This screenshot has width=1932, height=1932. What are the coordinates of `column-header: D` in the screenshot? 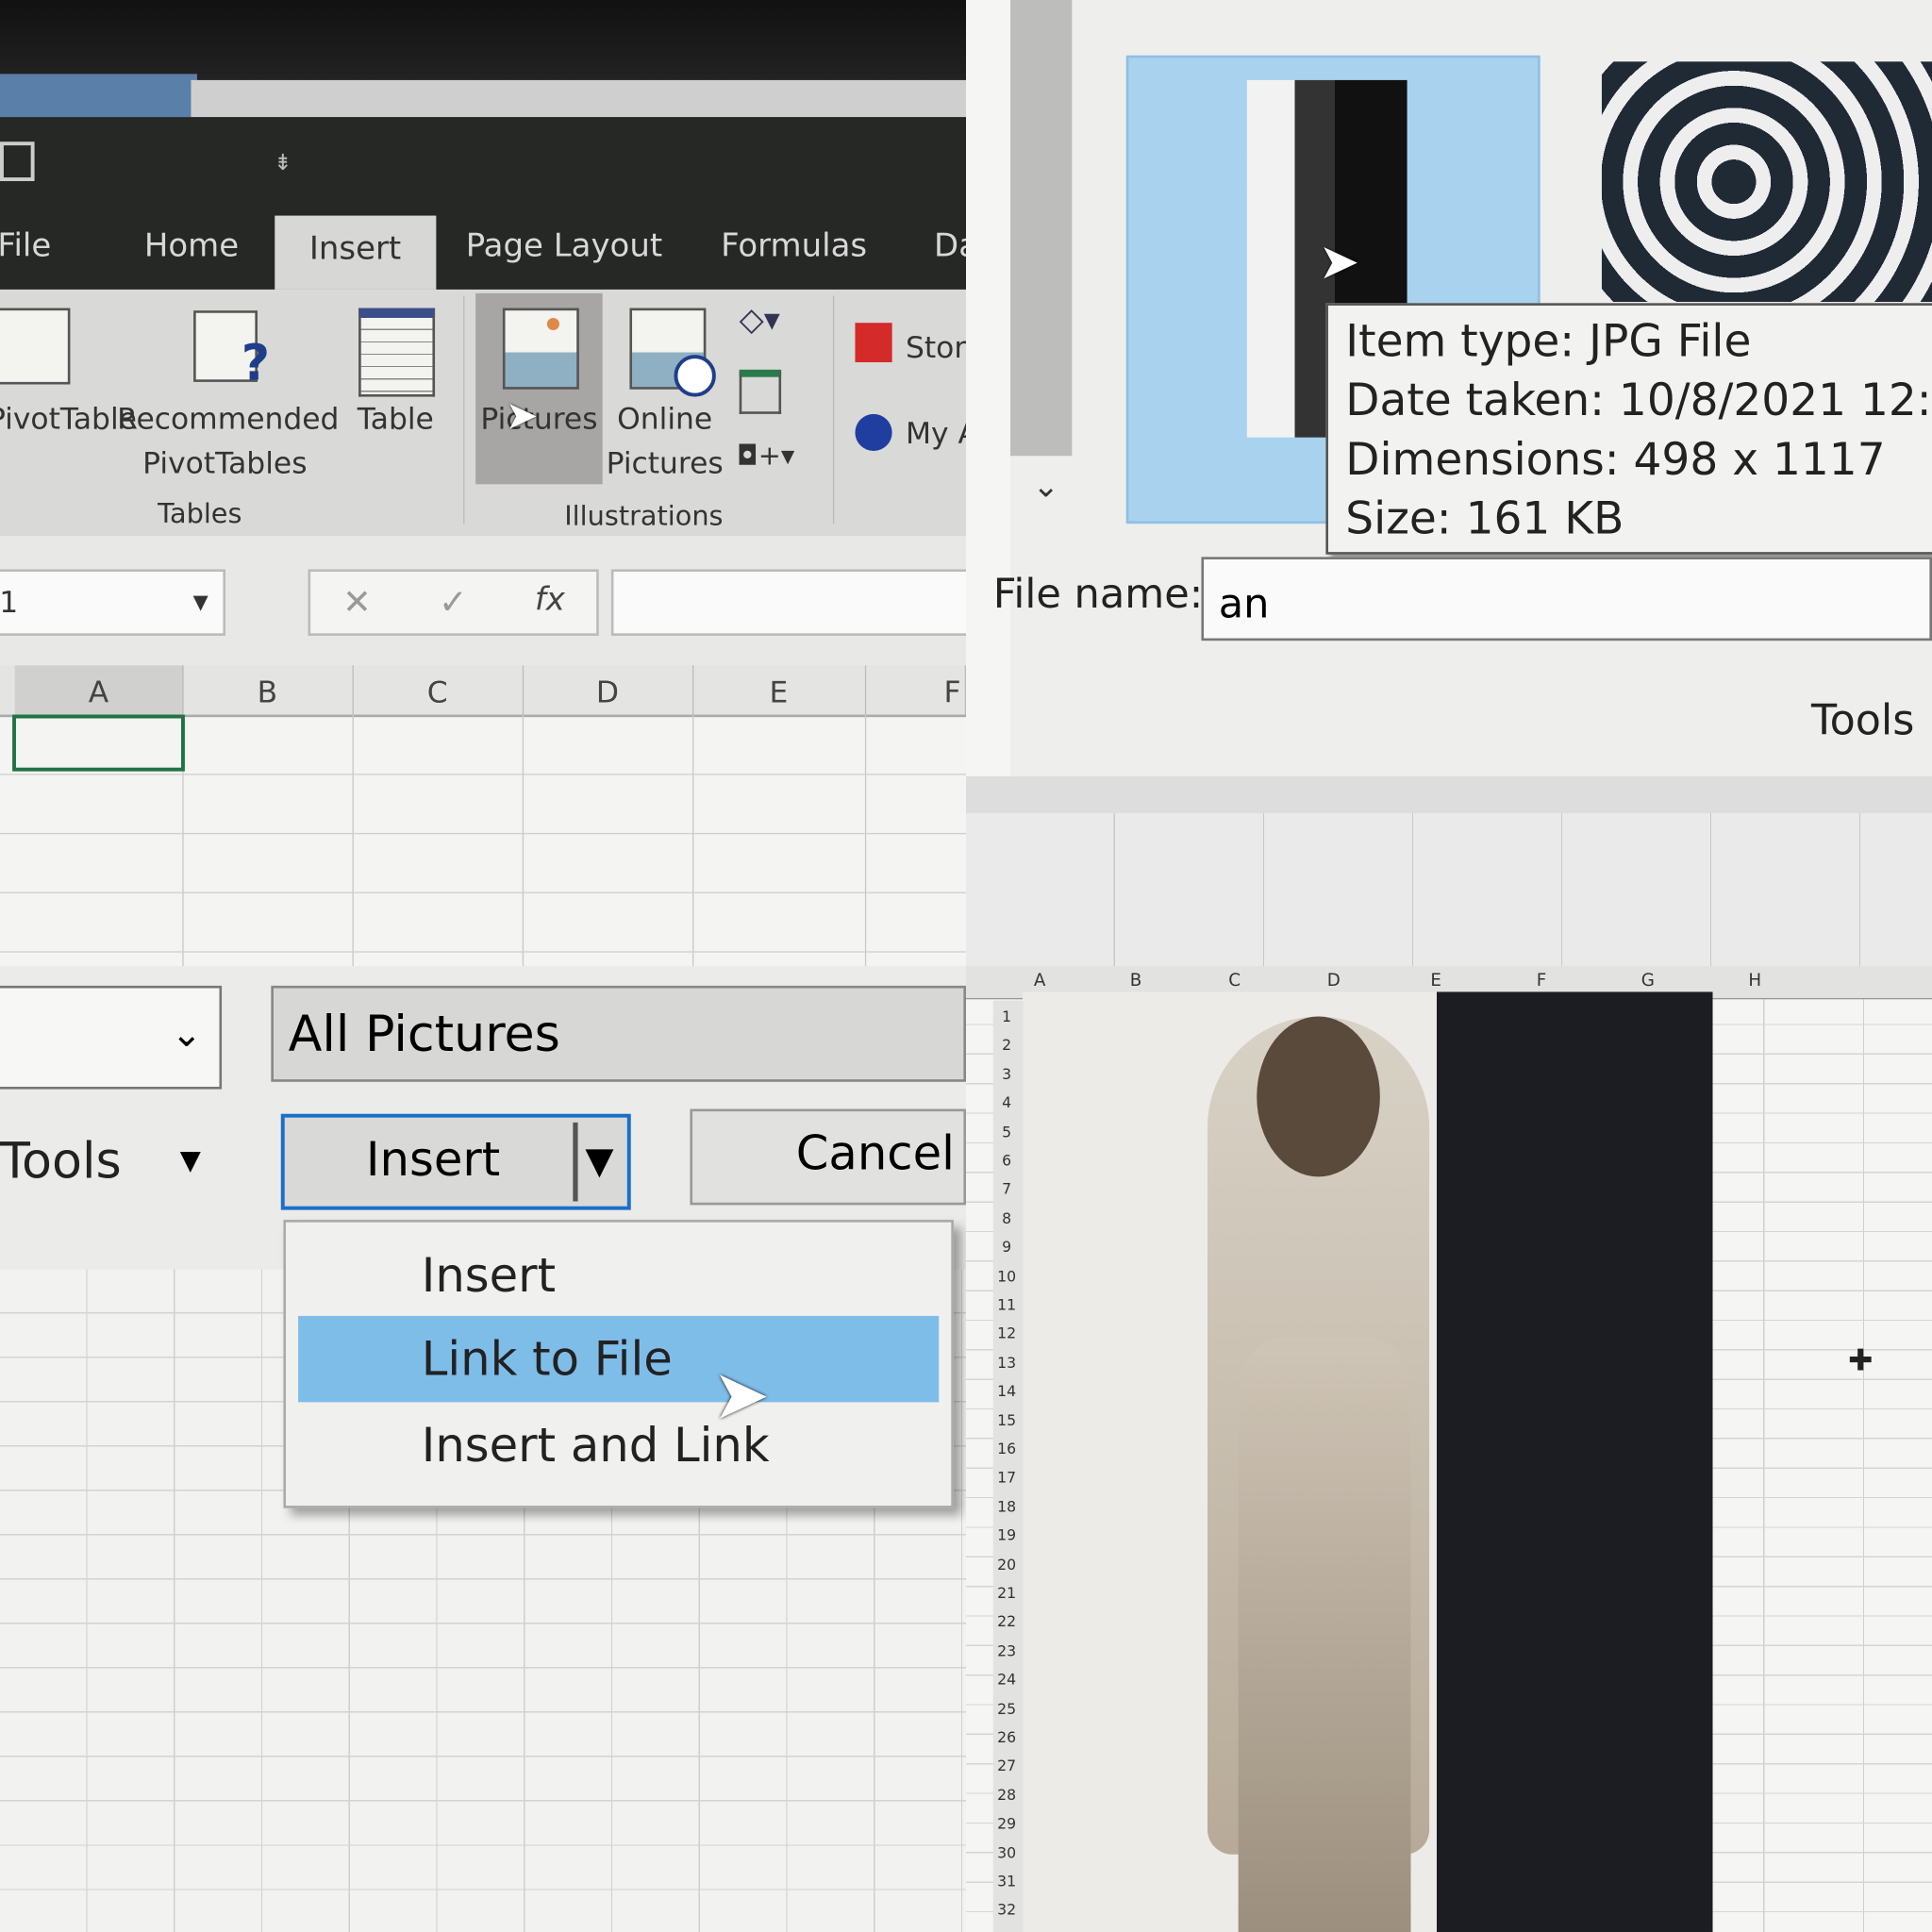 It's located at (1334, 981).